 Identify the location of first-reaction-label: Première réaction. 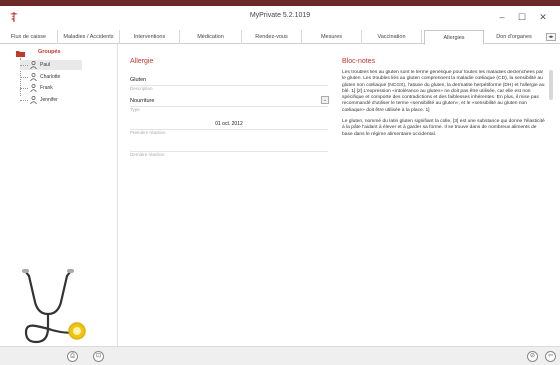
(148, 132).